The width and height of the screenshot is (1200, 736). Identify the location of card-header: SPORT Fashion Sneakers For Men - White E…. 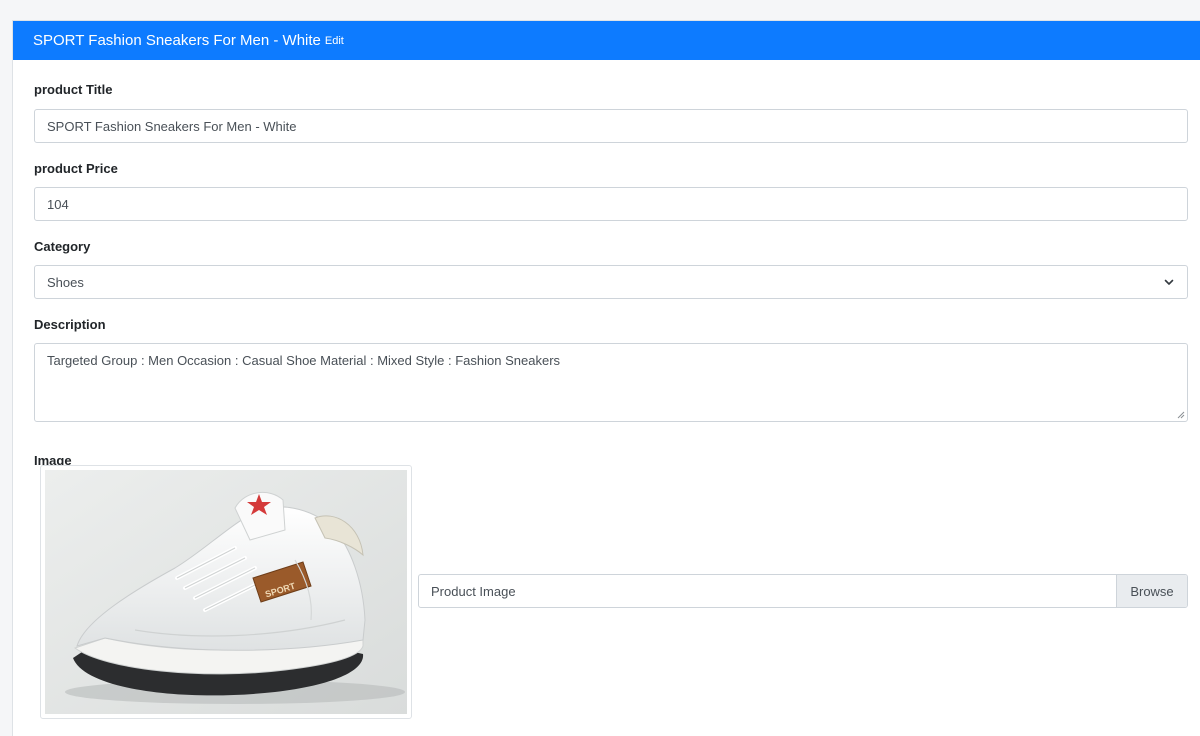
(606, 40).